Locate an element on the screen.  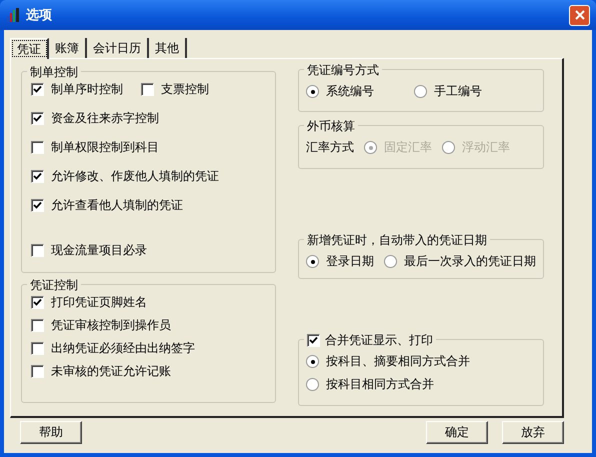
option-label: 按科目、摘要相同方式合并 is located at coordinates (398, 361).